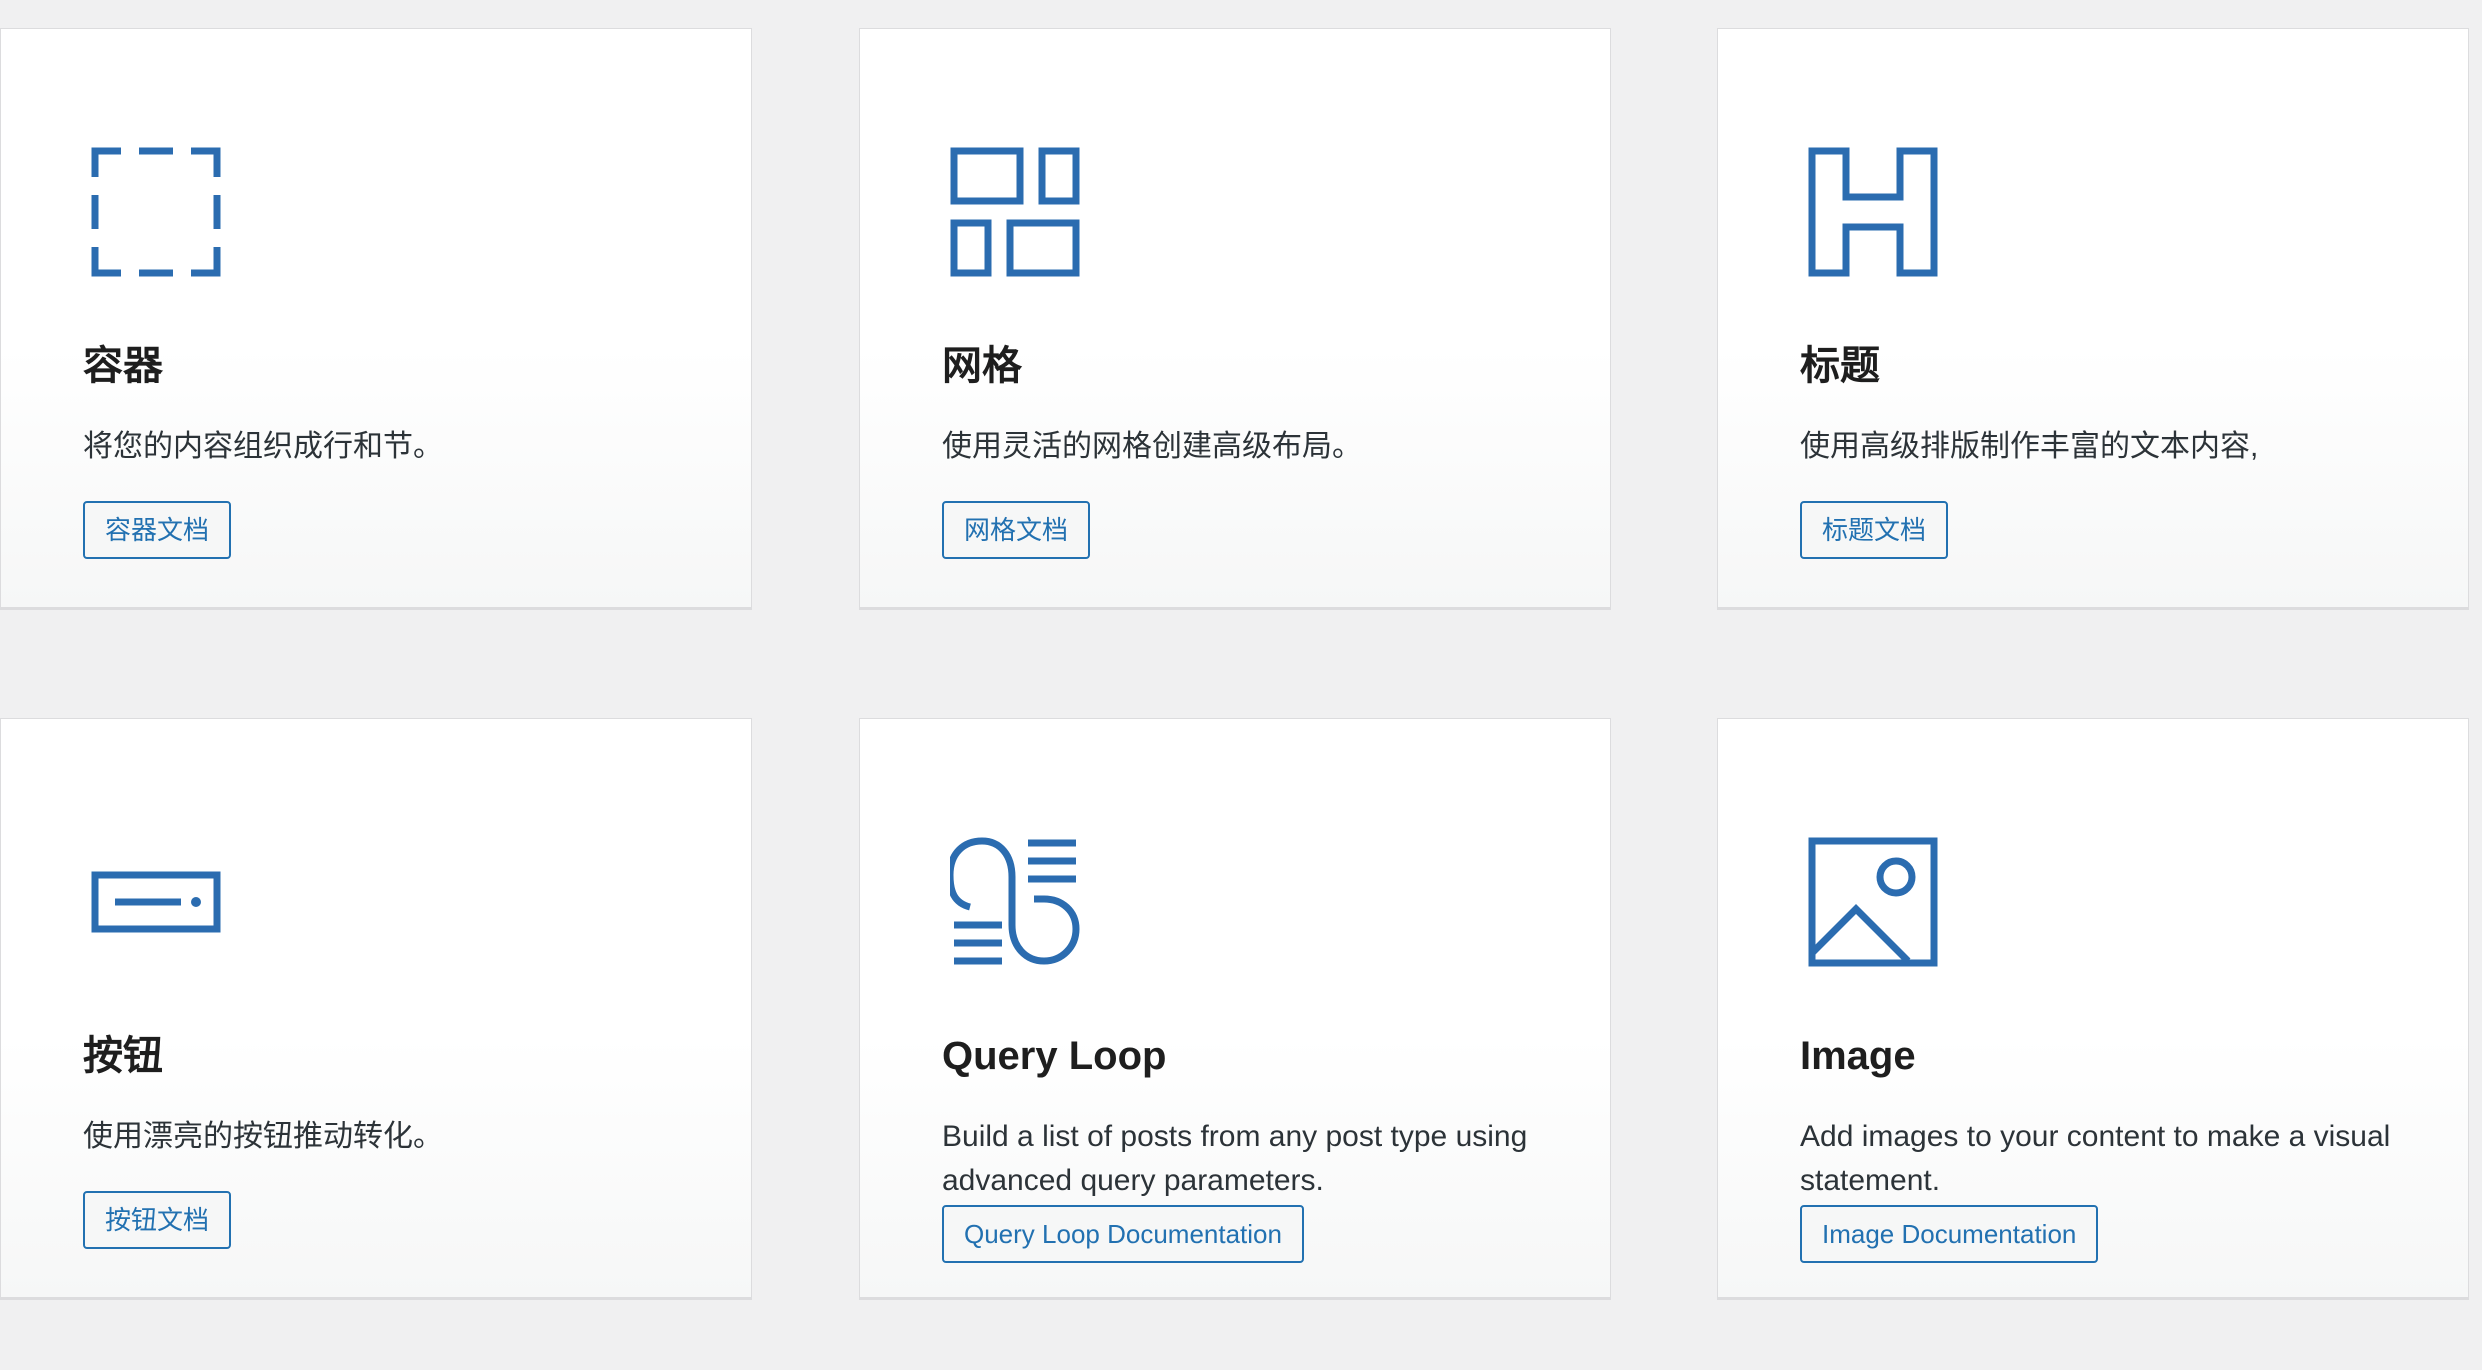 This screenshot has width=2482, height=1370. I want to click on card-title: Query Loop, so click(1054, 1056).